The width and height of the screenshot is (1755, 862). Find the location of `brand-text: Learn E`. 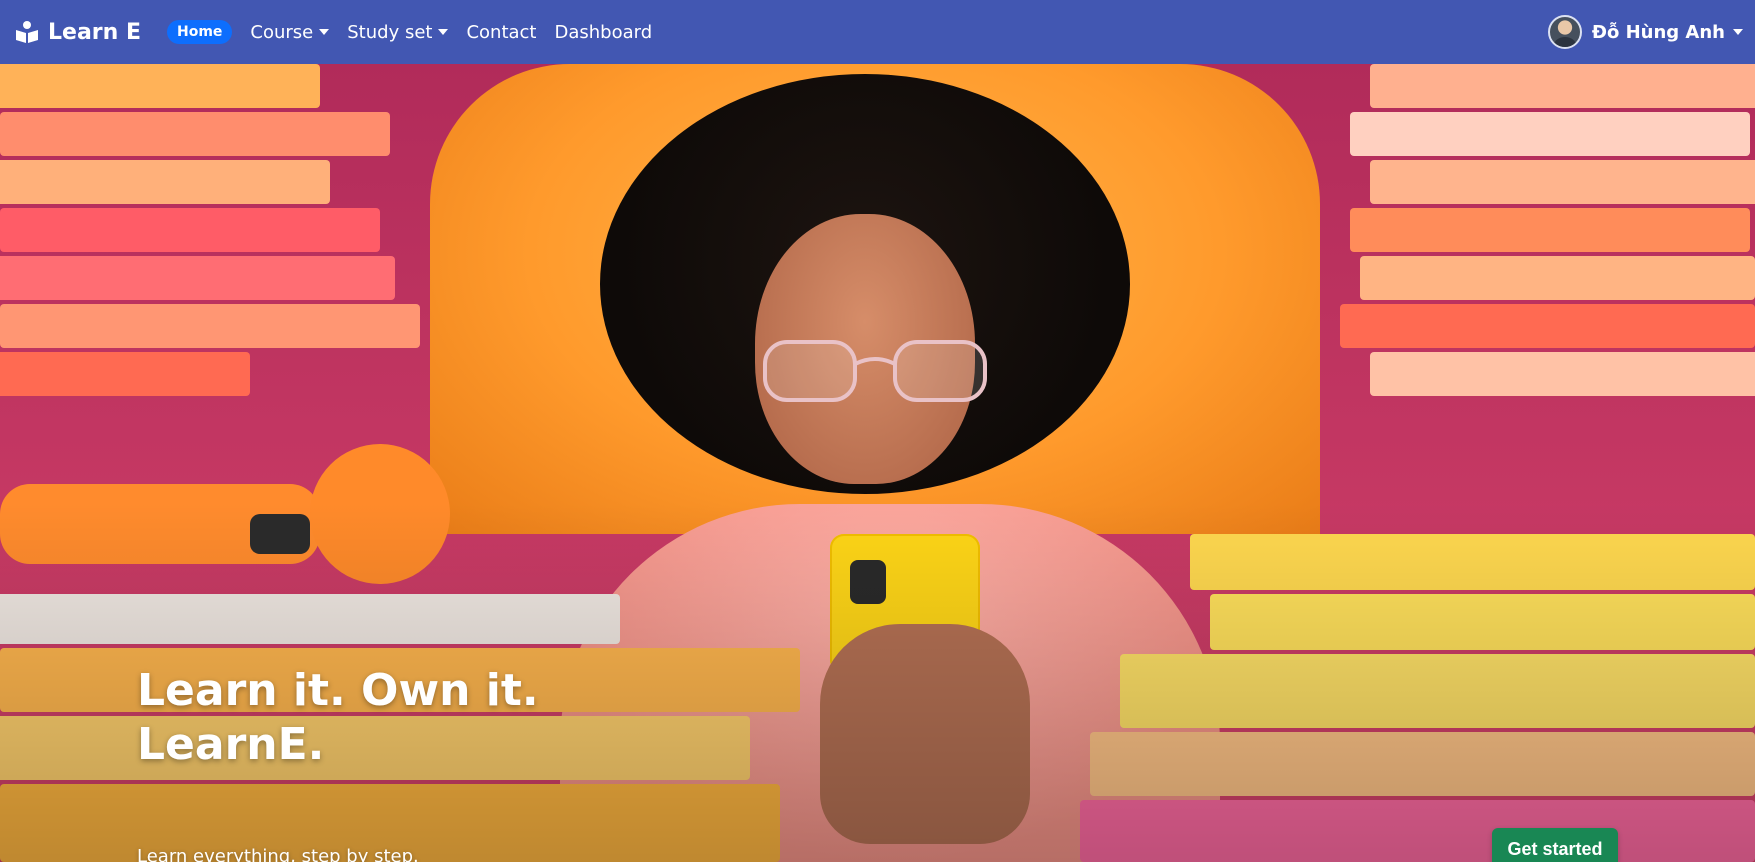

brand-text: Learn E is located at coordinates (94, 32).